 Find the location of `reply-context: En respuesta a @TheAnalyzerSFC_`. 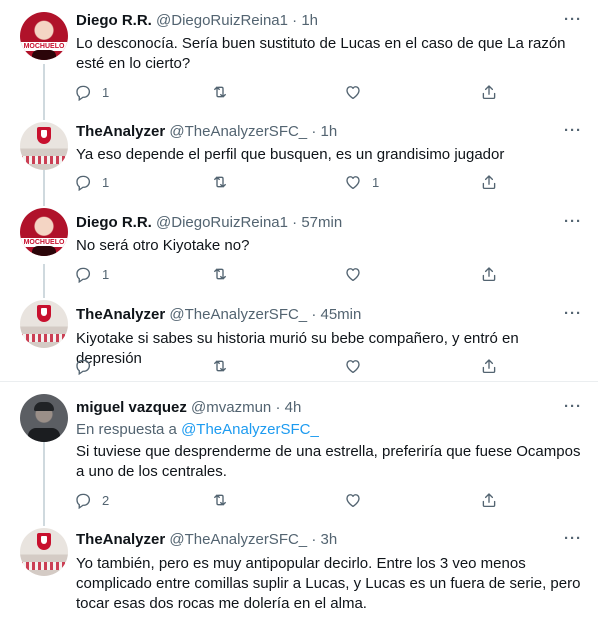

reply-context: En respuesta a @TheAnalyzerSFC_ is located at coordinates (197, 430).